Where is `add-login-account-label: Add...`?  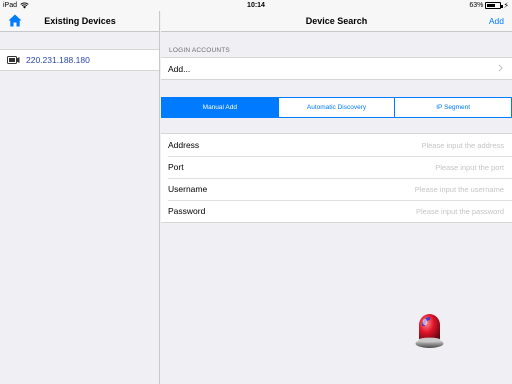 add-login-account-label: Add... is located at coordinates (179, 68).